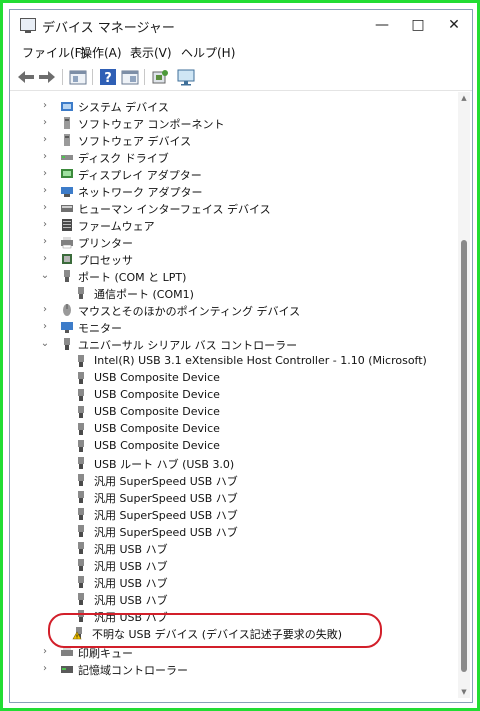 Image resolution: width=480 pixels, height=711 pixels. What do you see at coordinates (67, 106) in the screenshot?
I see `system-device-icon` at bounding box center [67, 106].